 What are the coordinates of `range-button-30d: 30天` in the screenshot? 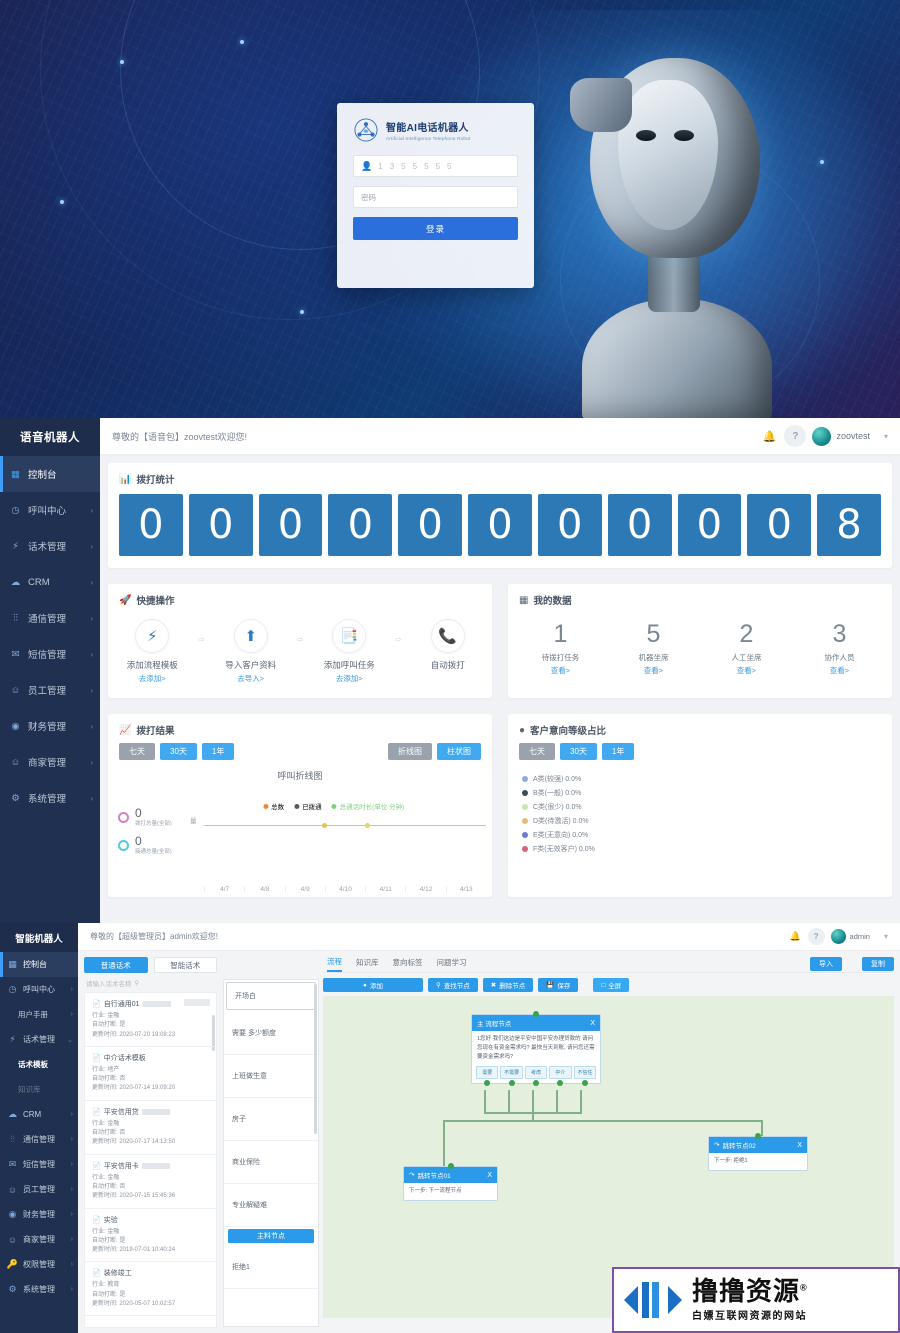 It's located at (178, 751).